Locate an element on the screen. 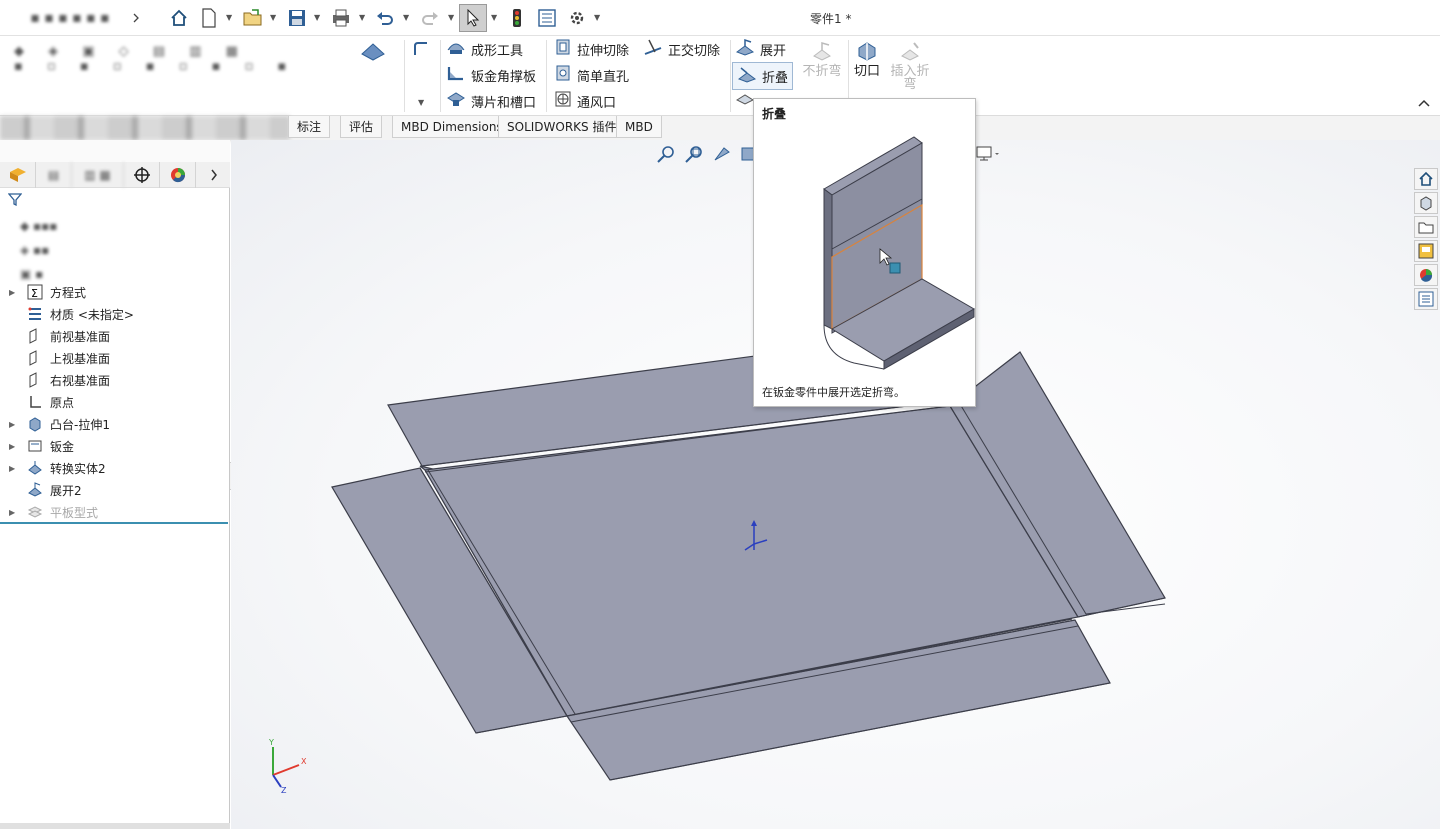 The height and width of the screenshot is (829, 1440). select-dropdown-icon: ▼ is located at coordinates (494, 17).